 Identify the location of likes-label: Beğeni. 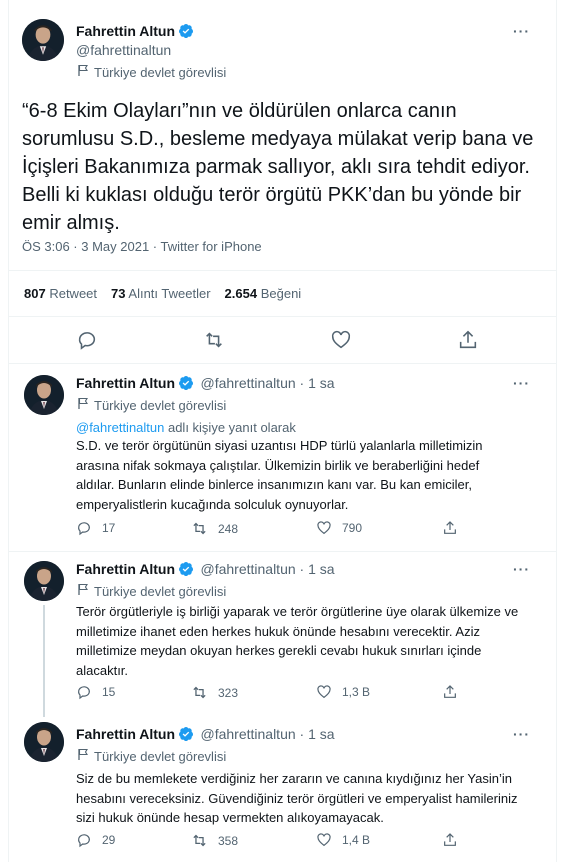
(281, 293).